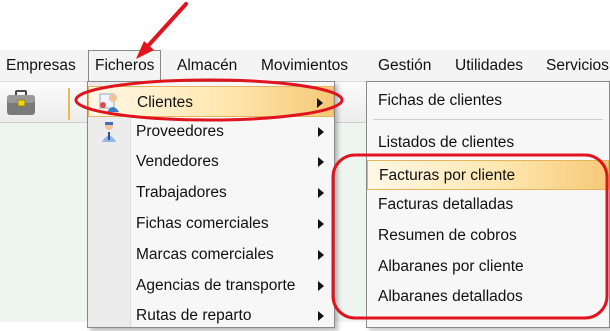 The image size is (610, 331). What do you see at coordinates (451, 266) in the screenshot?
I see `submenu-item-label: Albaranes por cliente` at bounding box center [451, 266].